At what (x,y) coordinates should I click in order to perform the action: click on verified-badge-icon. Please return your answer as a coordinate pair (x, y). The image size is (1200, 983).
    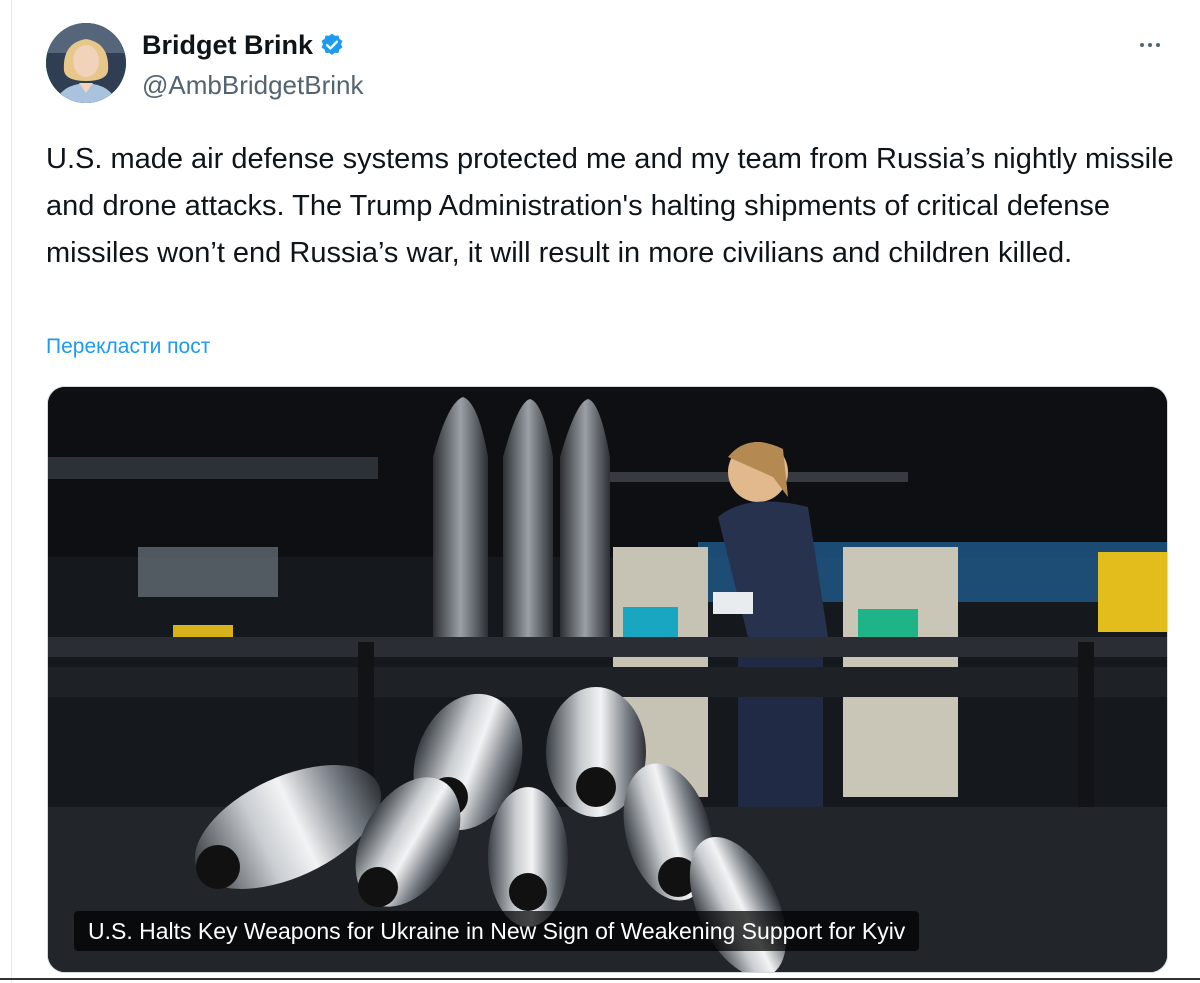
    Looking at the image, I should click on (332, 44).